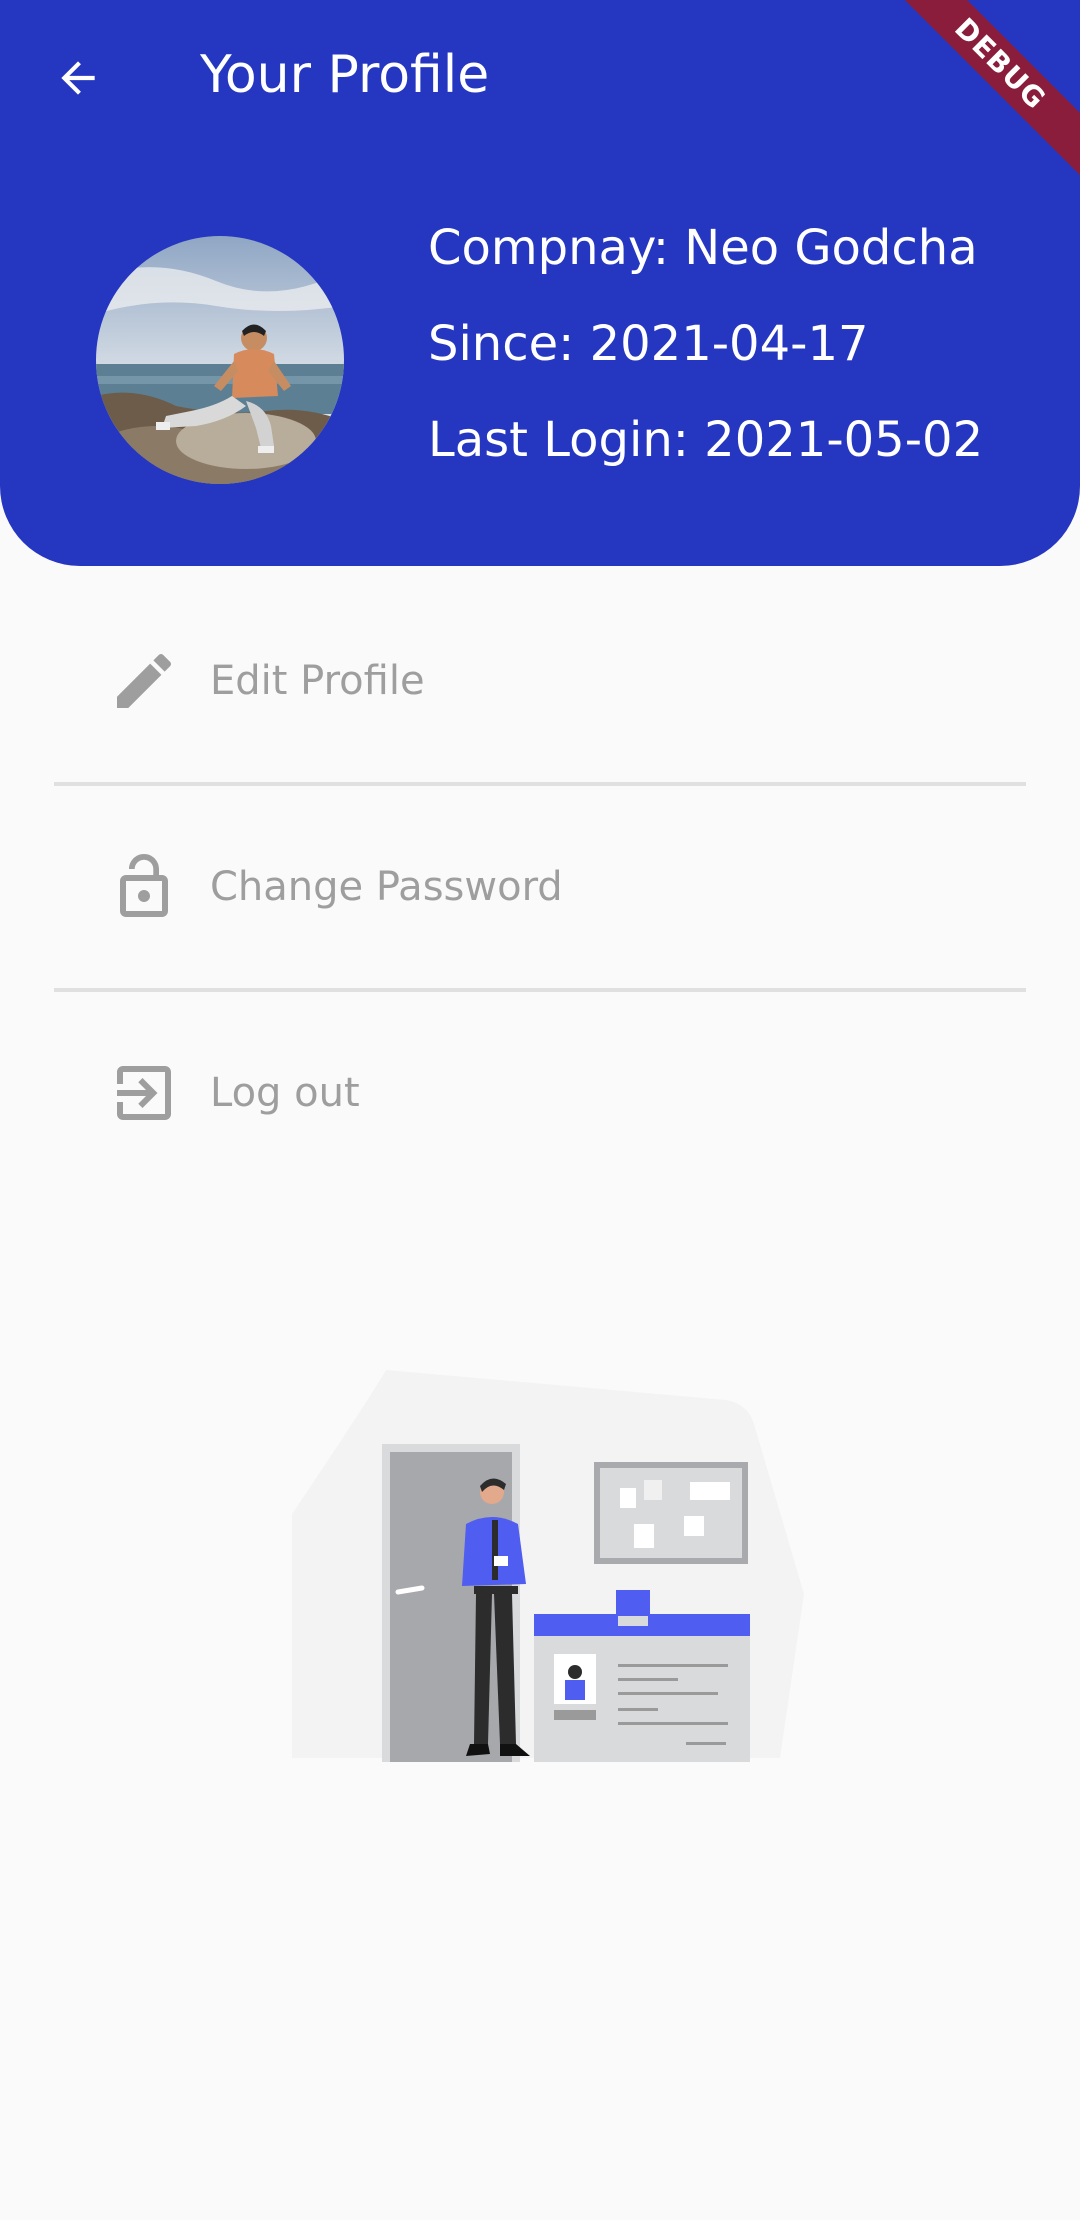  I want to click on change-password-label: Change Password, so click(386, 887).